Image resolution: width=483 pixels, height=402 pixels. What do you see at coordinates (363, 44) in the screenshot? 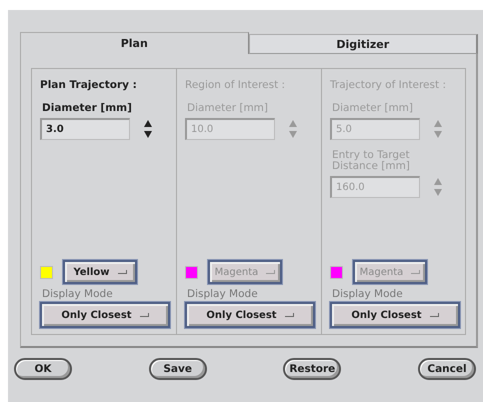
I see `tab: Digitizer` at bounding box center [363, 44].